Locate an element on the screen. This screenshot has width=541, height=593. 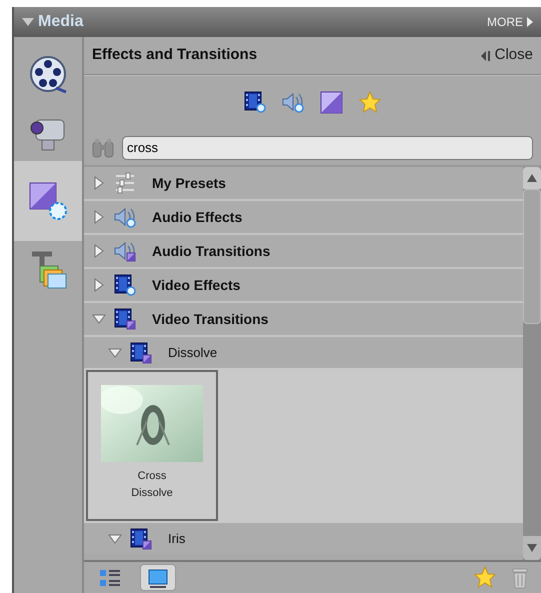
down-arrow-icon is located at coordinates (532, 548).